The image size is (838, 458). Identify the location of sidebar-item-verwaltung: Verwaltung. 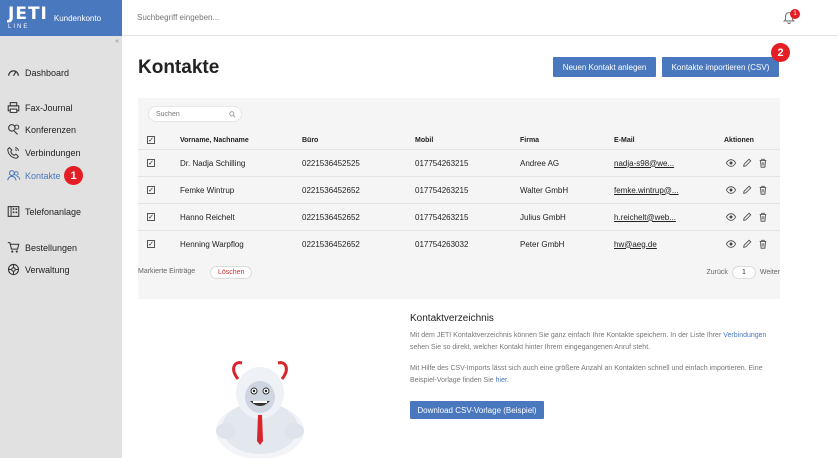
(38, 269).